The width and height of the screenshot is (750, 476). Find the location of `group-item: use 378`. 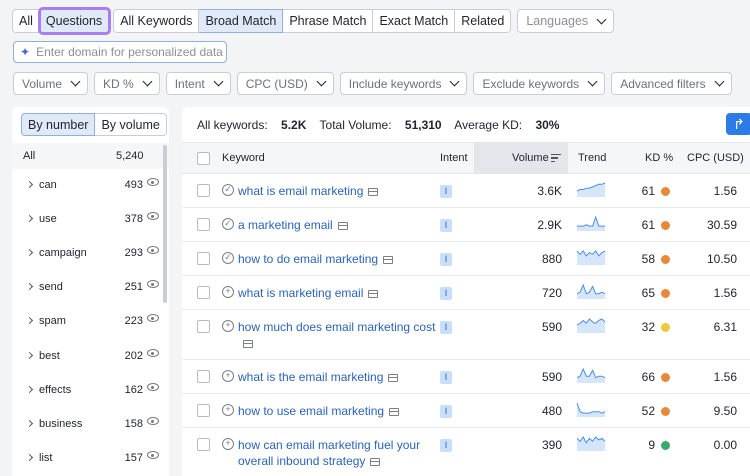

group-item: use 378 is located at coordinates (87, 223).